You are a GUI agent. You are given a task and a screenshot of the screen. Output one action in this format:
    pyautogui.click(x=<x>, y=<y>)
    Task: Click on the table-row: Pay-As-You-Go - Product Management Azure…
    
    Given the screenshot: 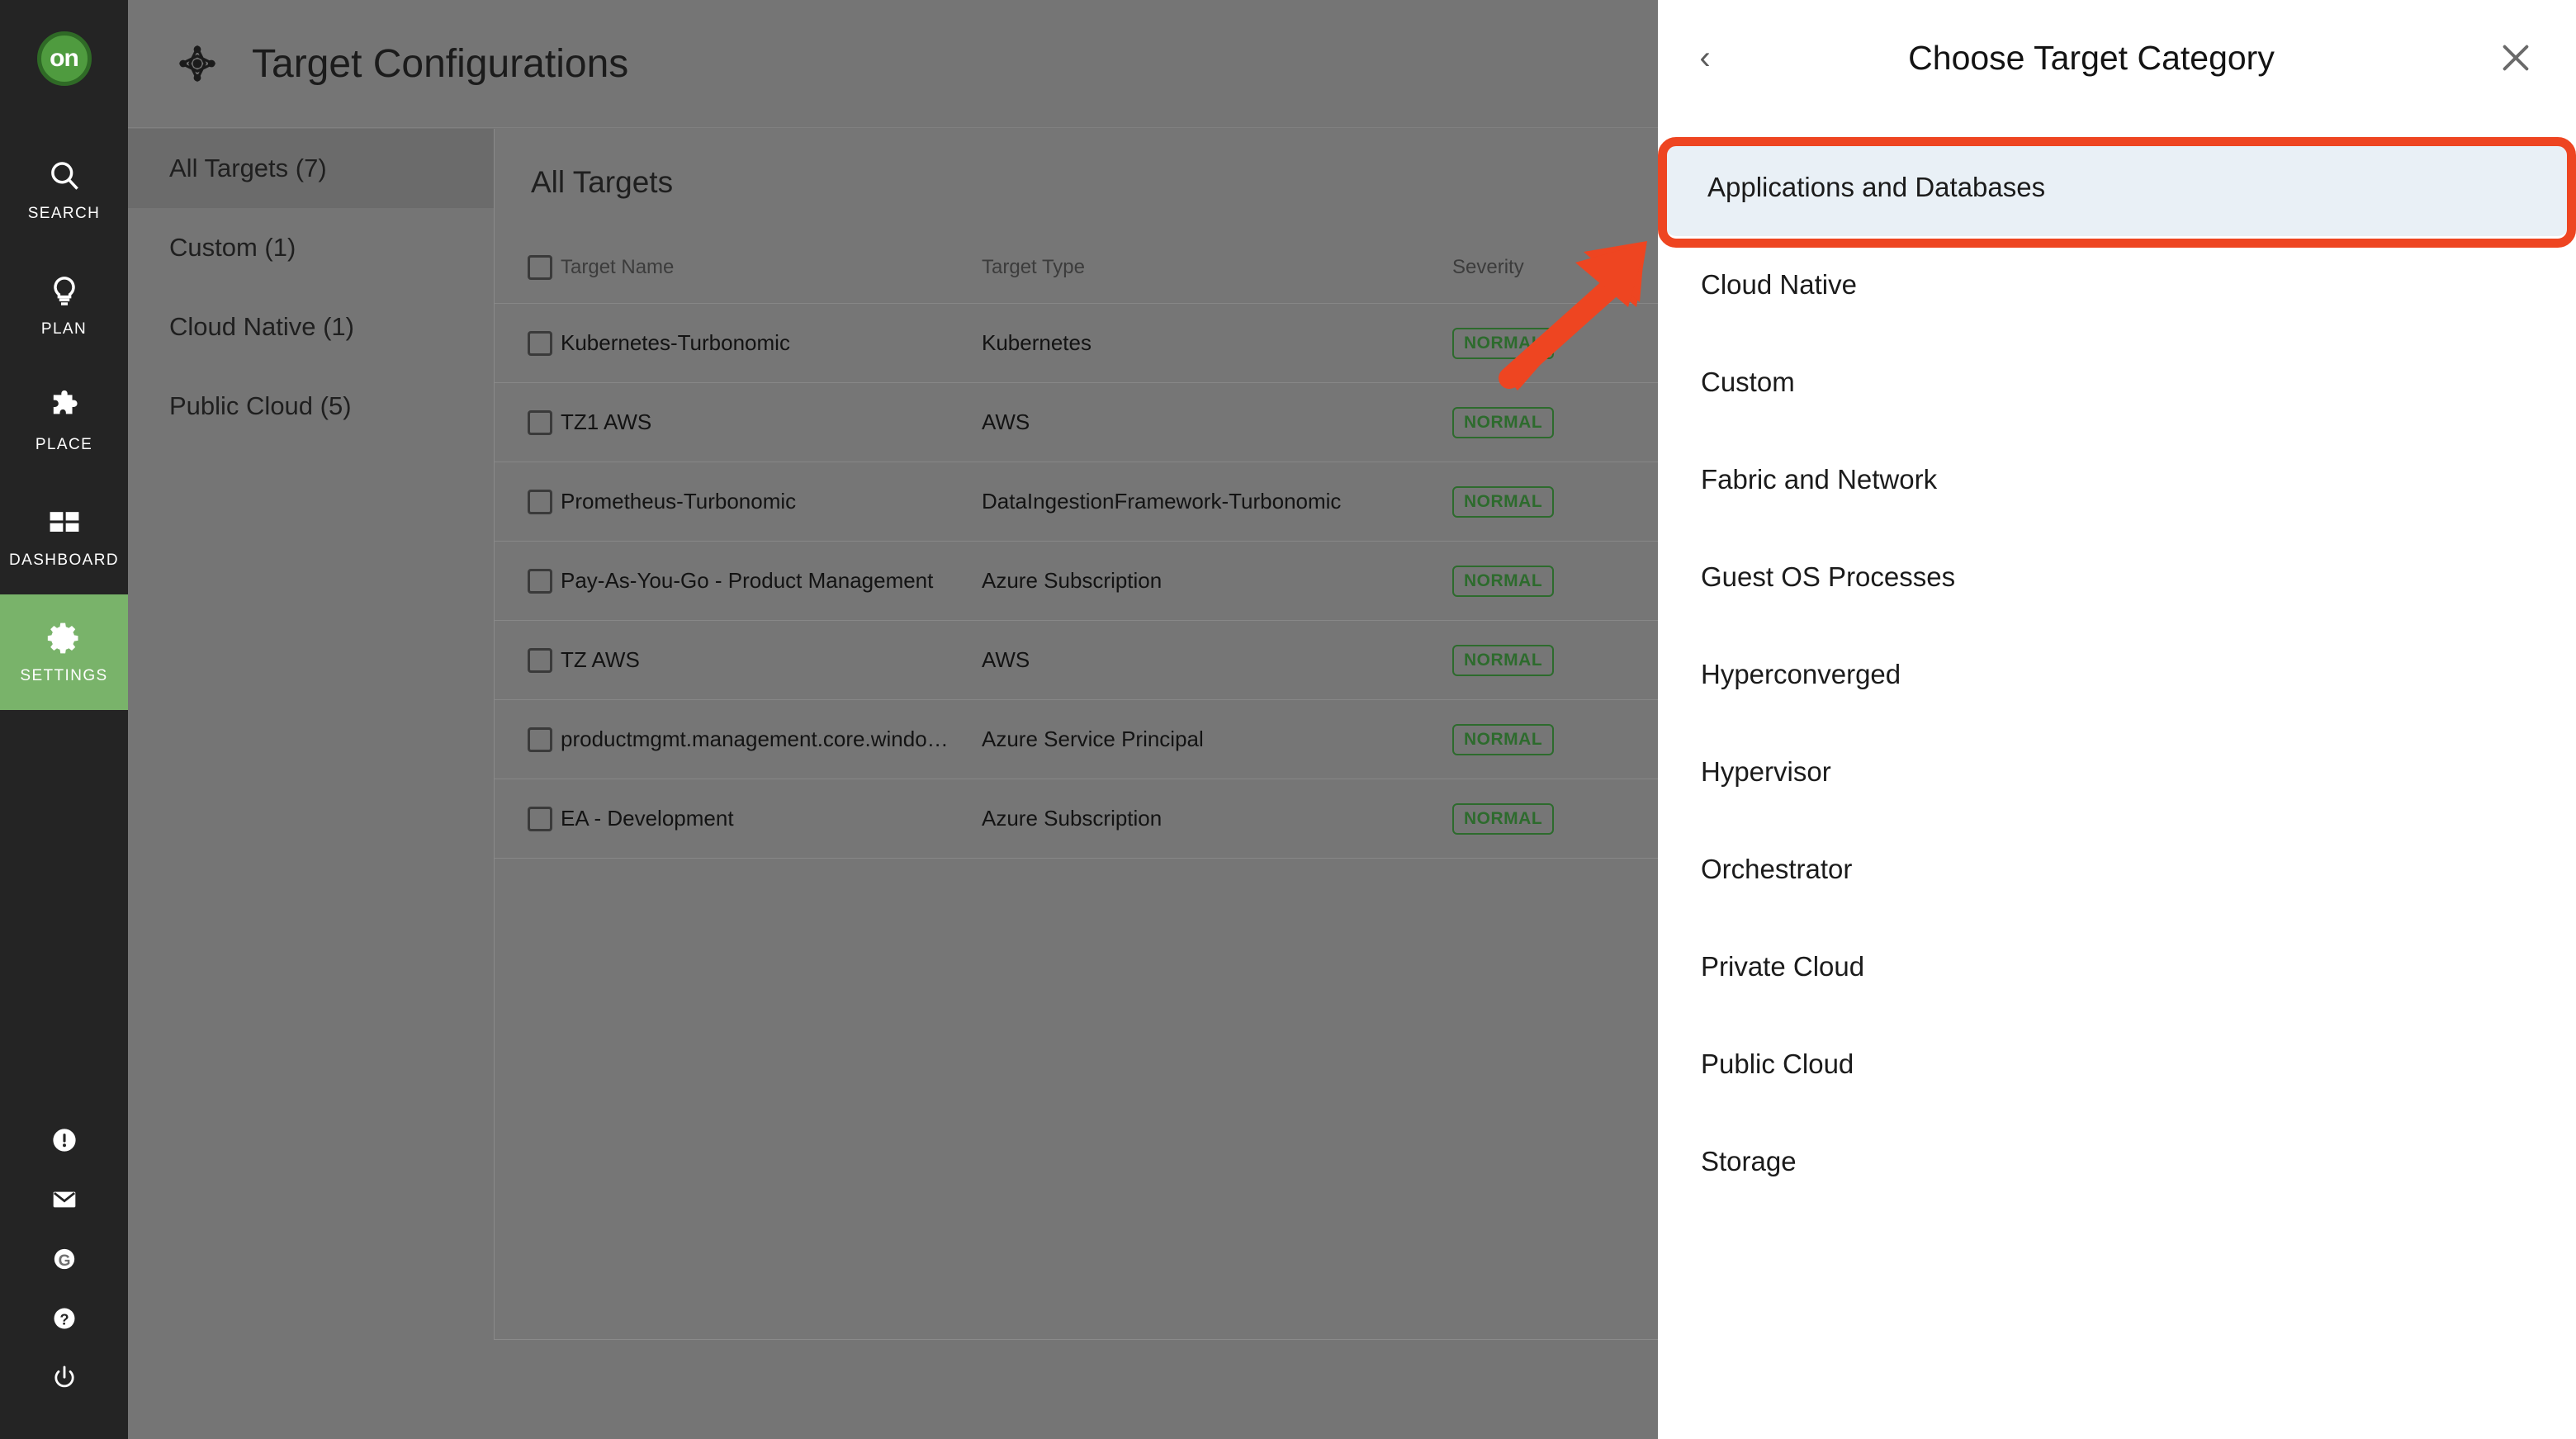 What is the action you would take?
    pyautogui.click(x=1076, y=581)
    